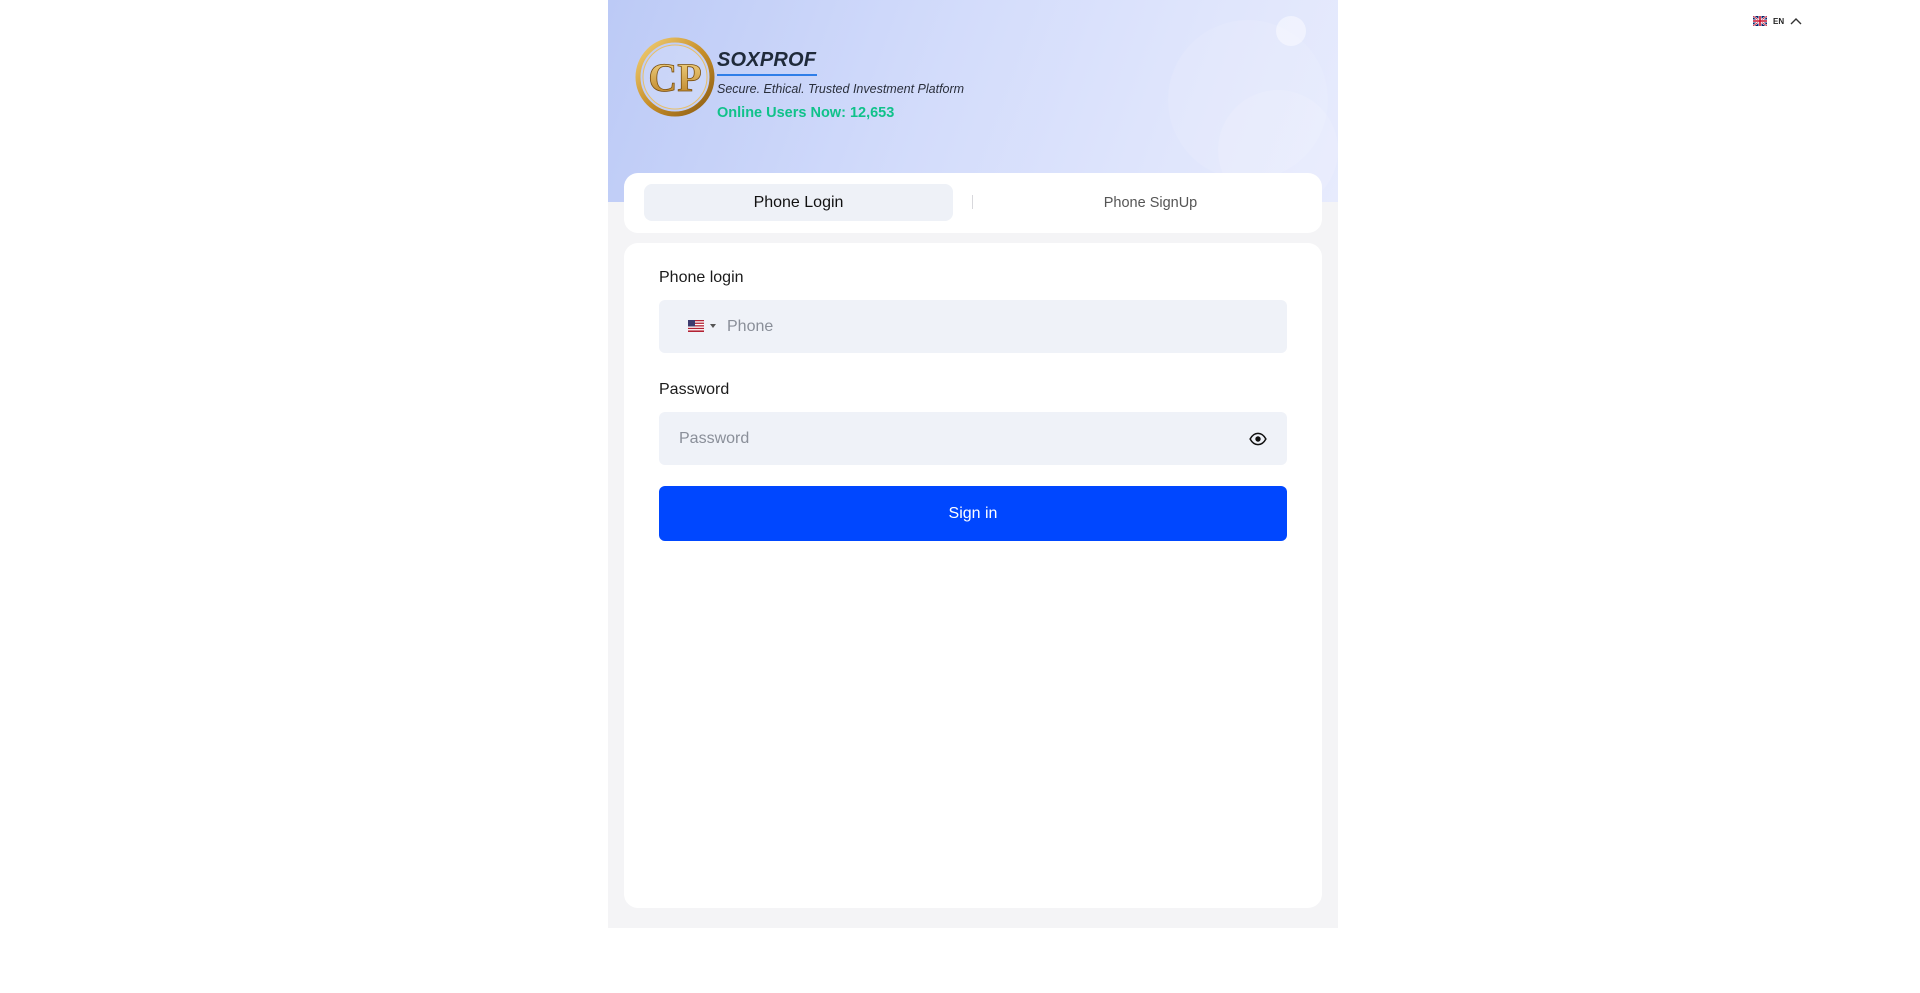  I want to click on brand-underline, so click(767, 75).